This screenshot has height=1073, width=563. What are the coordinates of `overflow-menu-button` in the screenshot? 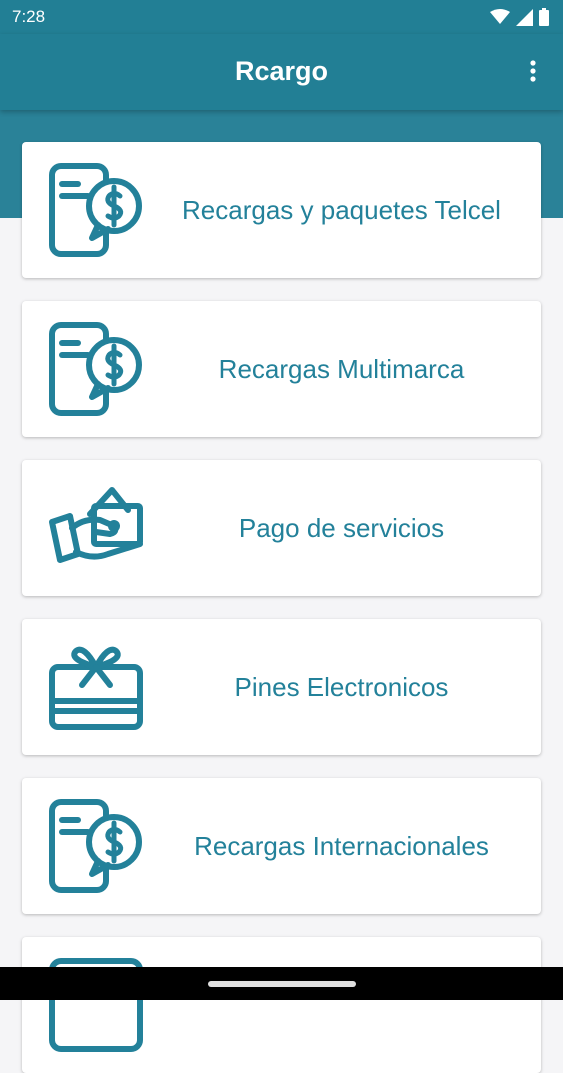 It's located at (533, 72).